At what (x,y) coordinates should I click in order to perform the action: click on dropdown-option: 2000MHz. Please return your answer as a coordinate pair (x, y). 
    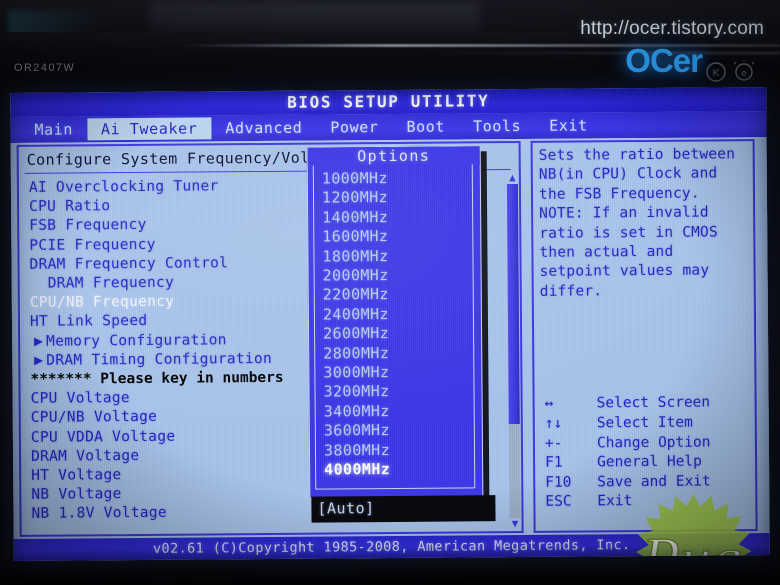
    Looking at the image, I should click on (397, 275).